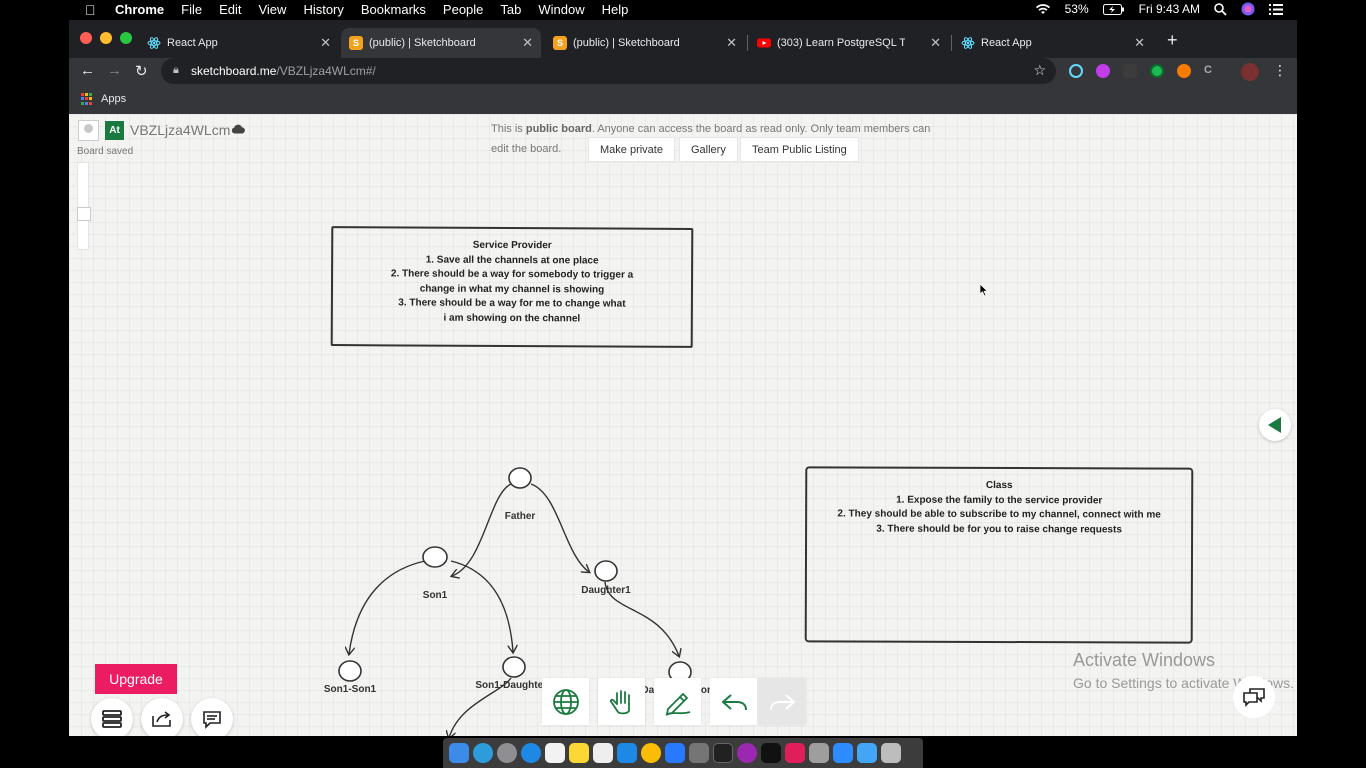 This screenshot has width=1366, height=768. I want to click on pan-tool-button, so click(621, 701).